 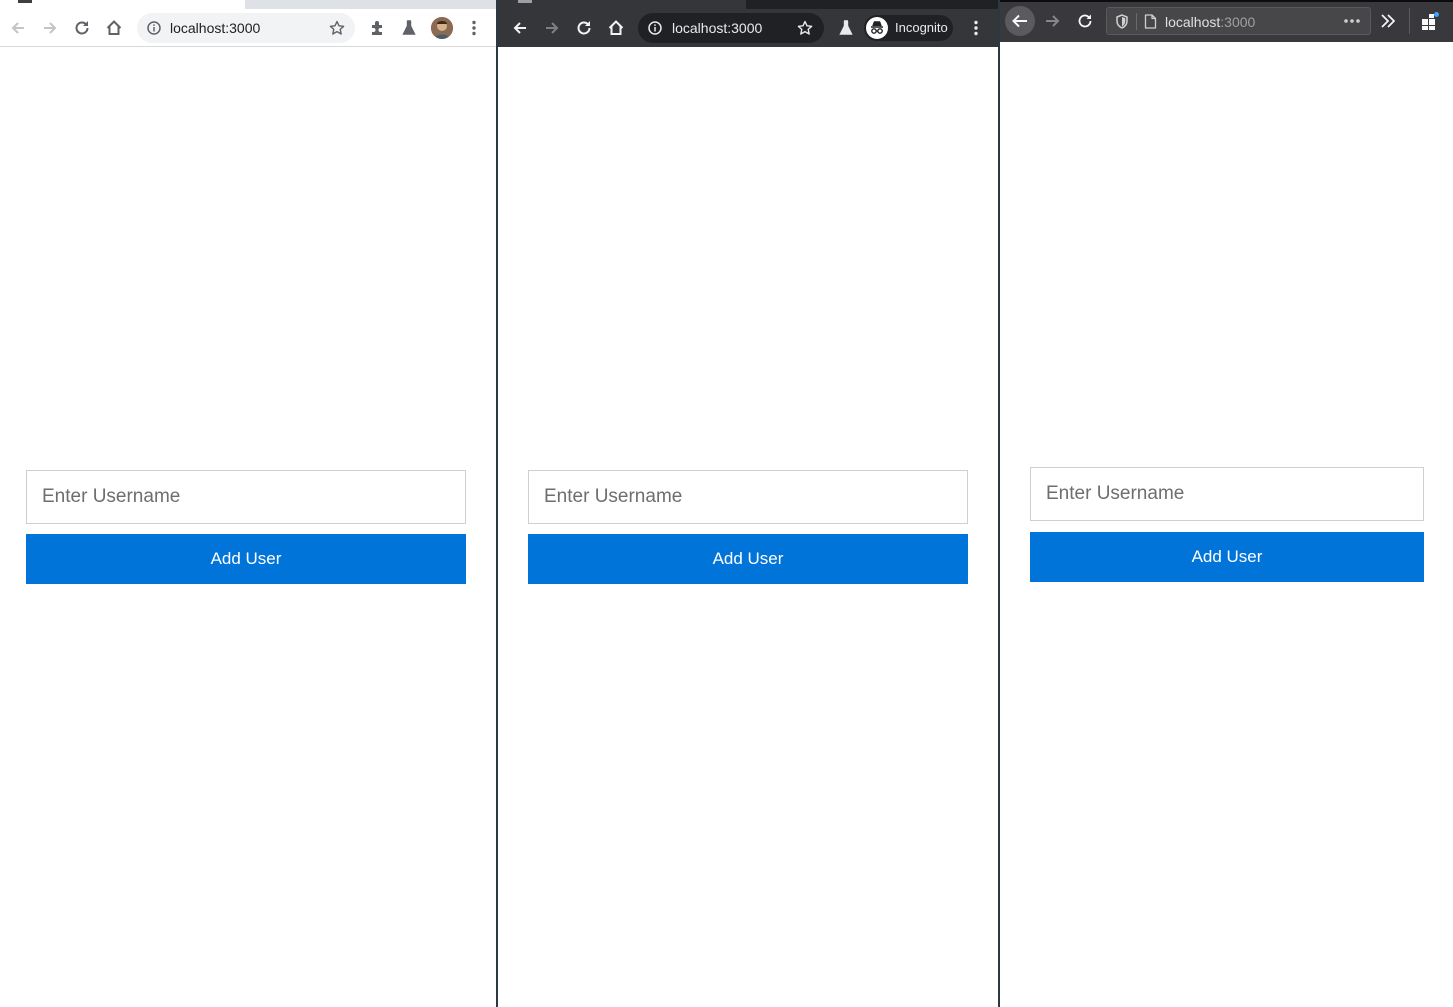 I want to click on url-host: localhost, so click(x=1193, y=22).